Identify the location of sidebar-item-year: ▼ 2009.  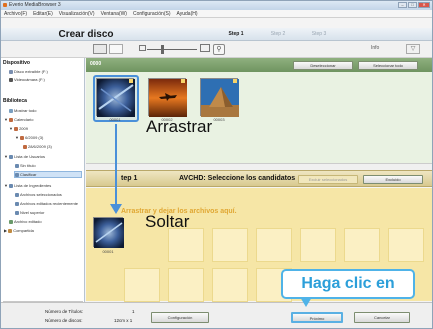
(18, 128).